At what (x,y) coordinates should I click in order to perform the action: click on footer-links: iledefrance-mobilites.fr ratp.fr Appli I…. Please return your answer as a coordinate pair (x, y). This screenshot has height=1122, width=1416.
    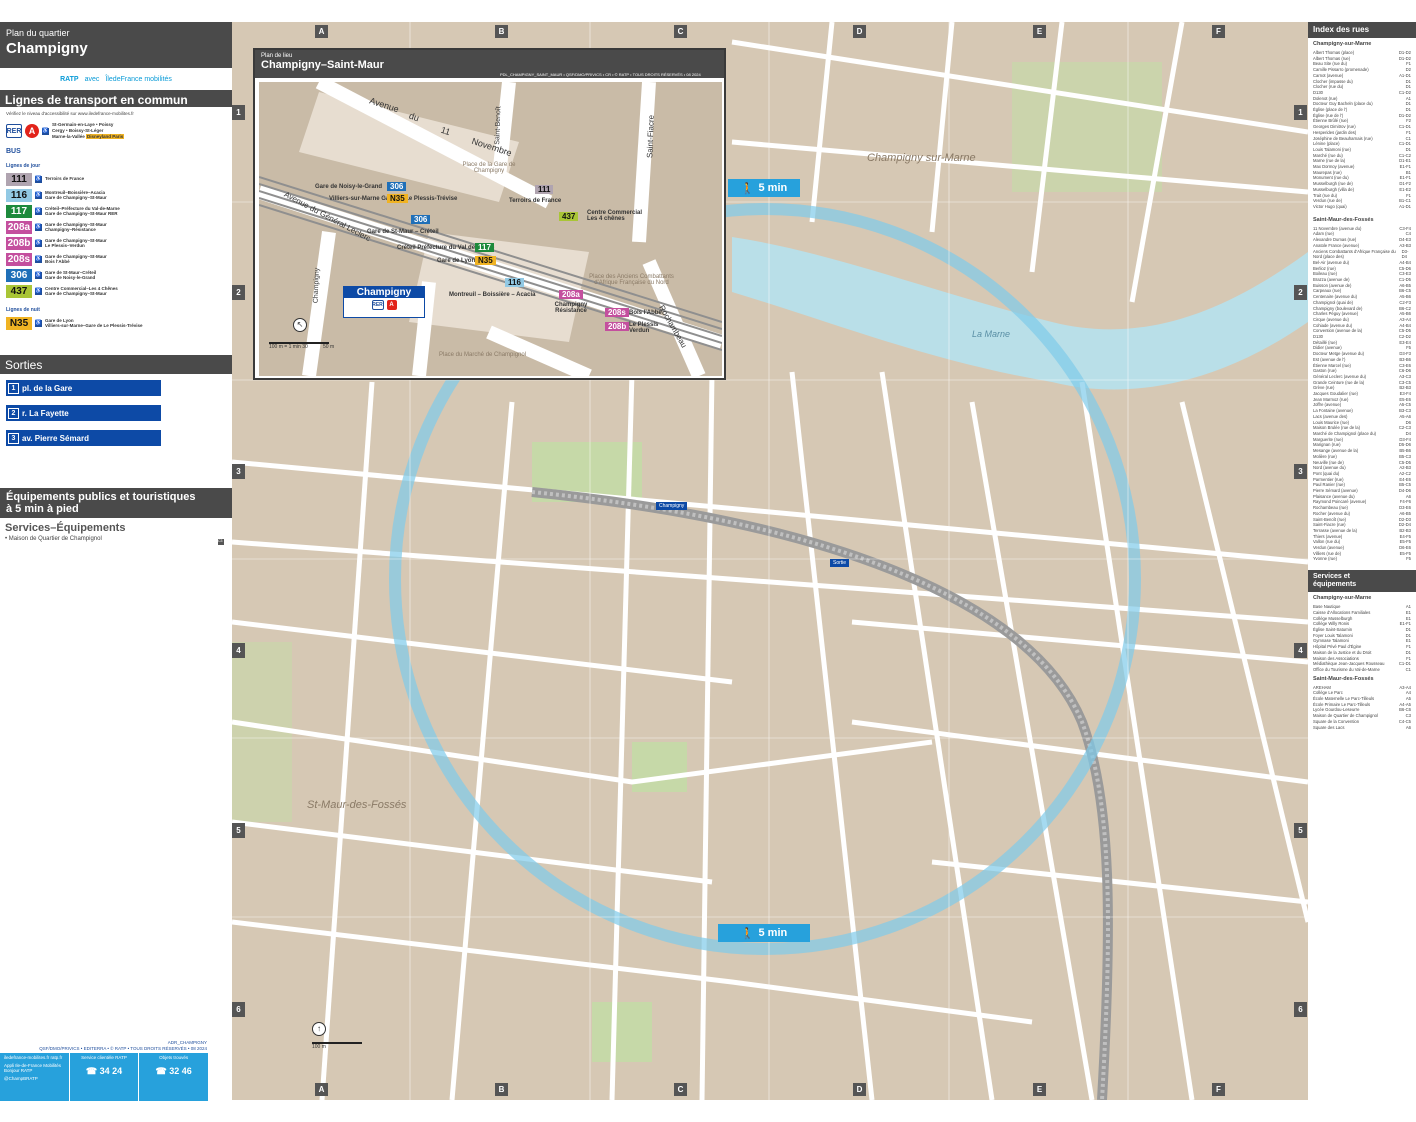
    Looking at the image, I should click on (35, 1077).